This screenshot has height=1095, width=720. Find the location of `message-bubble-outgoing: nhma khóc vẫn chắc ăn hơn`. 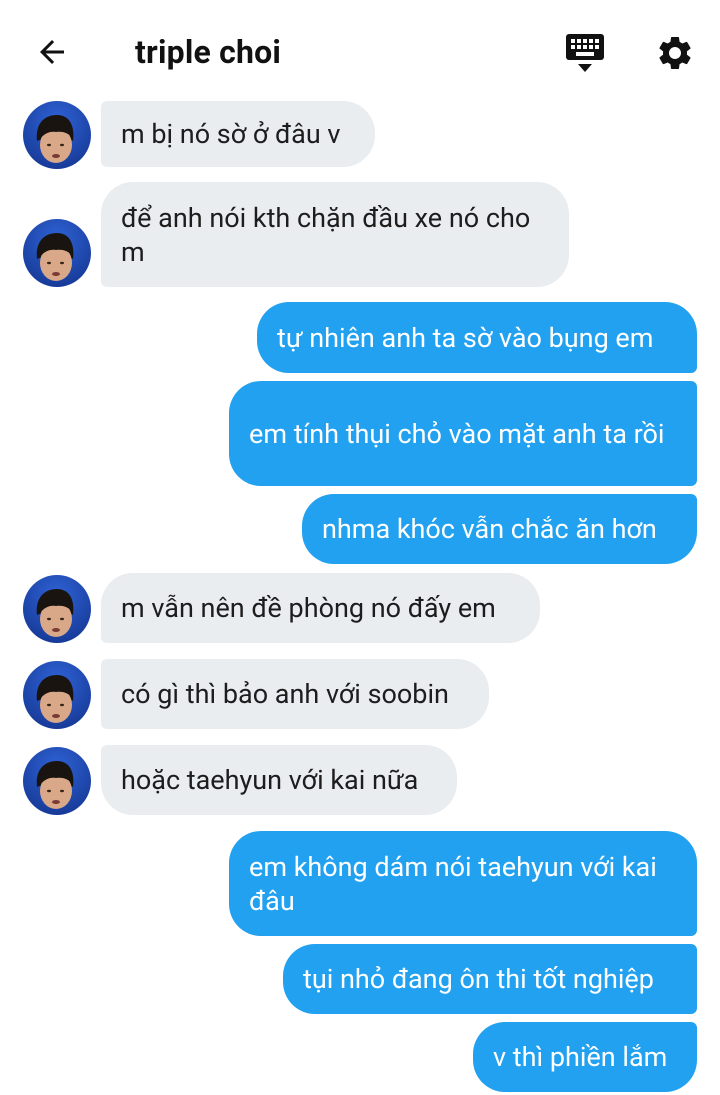

message-bubble-outgoing: nhma khóc vẫn chắc ăn hơn is located at coordinates (499, 529).